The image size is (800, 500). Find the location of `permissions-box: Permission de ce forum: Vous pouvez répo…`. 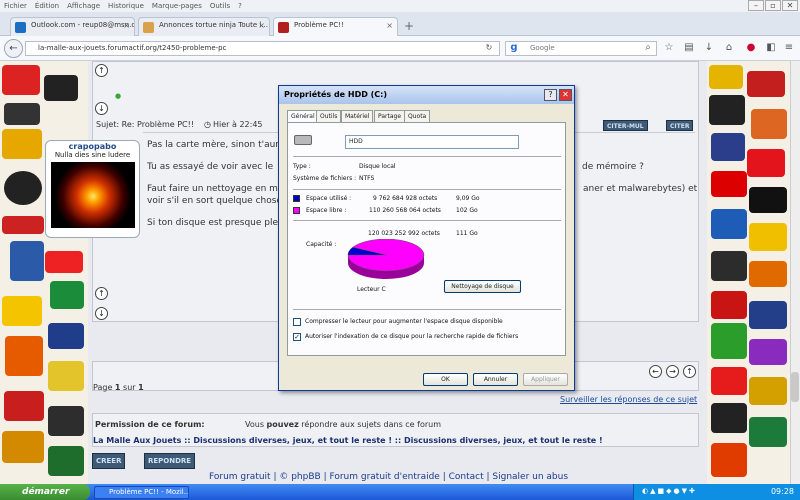

permissions-box: Permission de ce forum: Vous pouvez répo… is located at coordinates (395, 430).